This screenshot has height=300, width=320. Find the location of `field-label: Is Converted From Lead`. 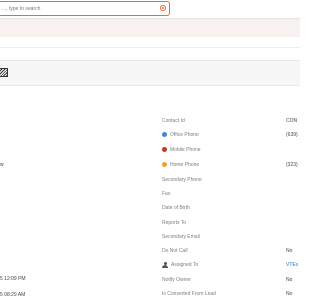

field-label: Is Converted From Lead is located at coordinates (189, 294).